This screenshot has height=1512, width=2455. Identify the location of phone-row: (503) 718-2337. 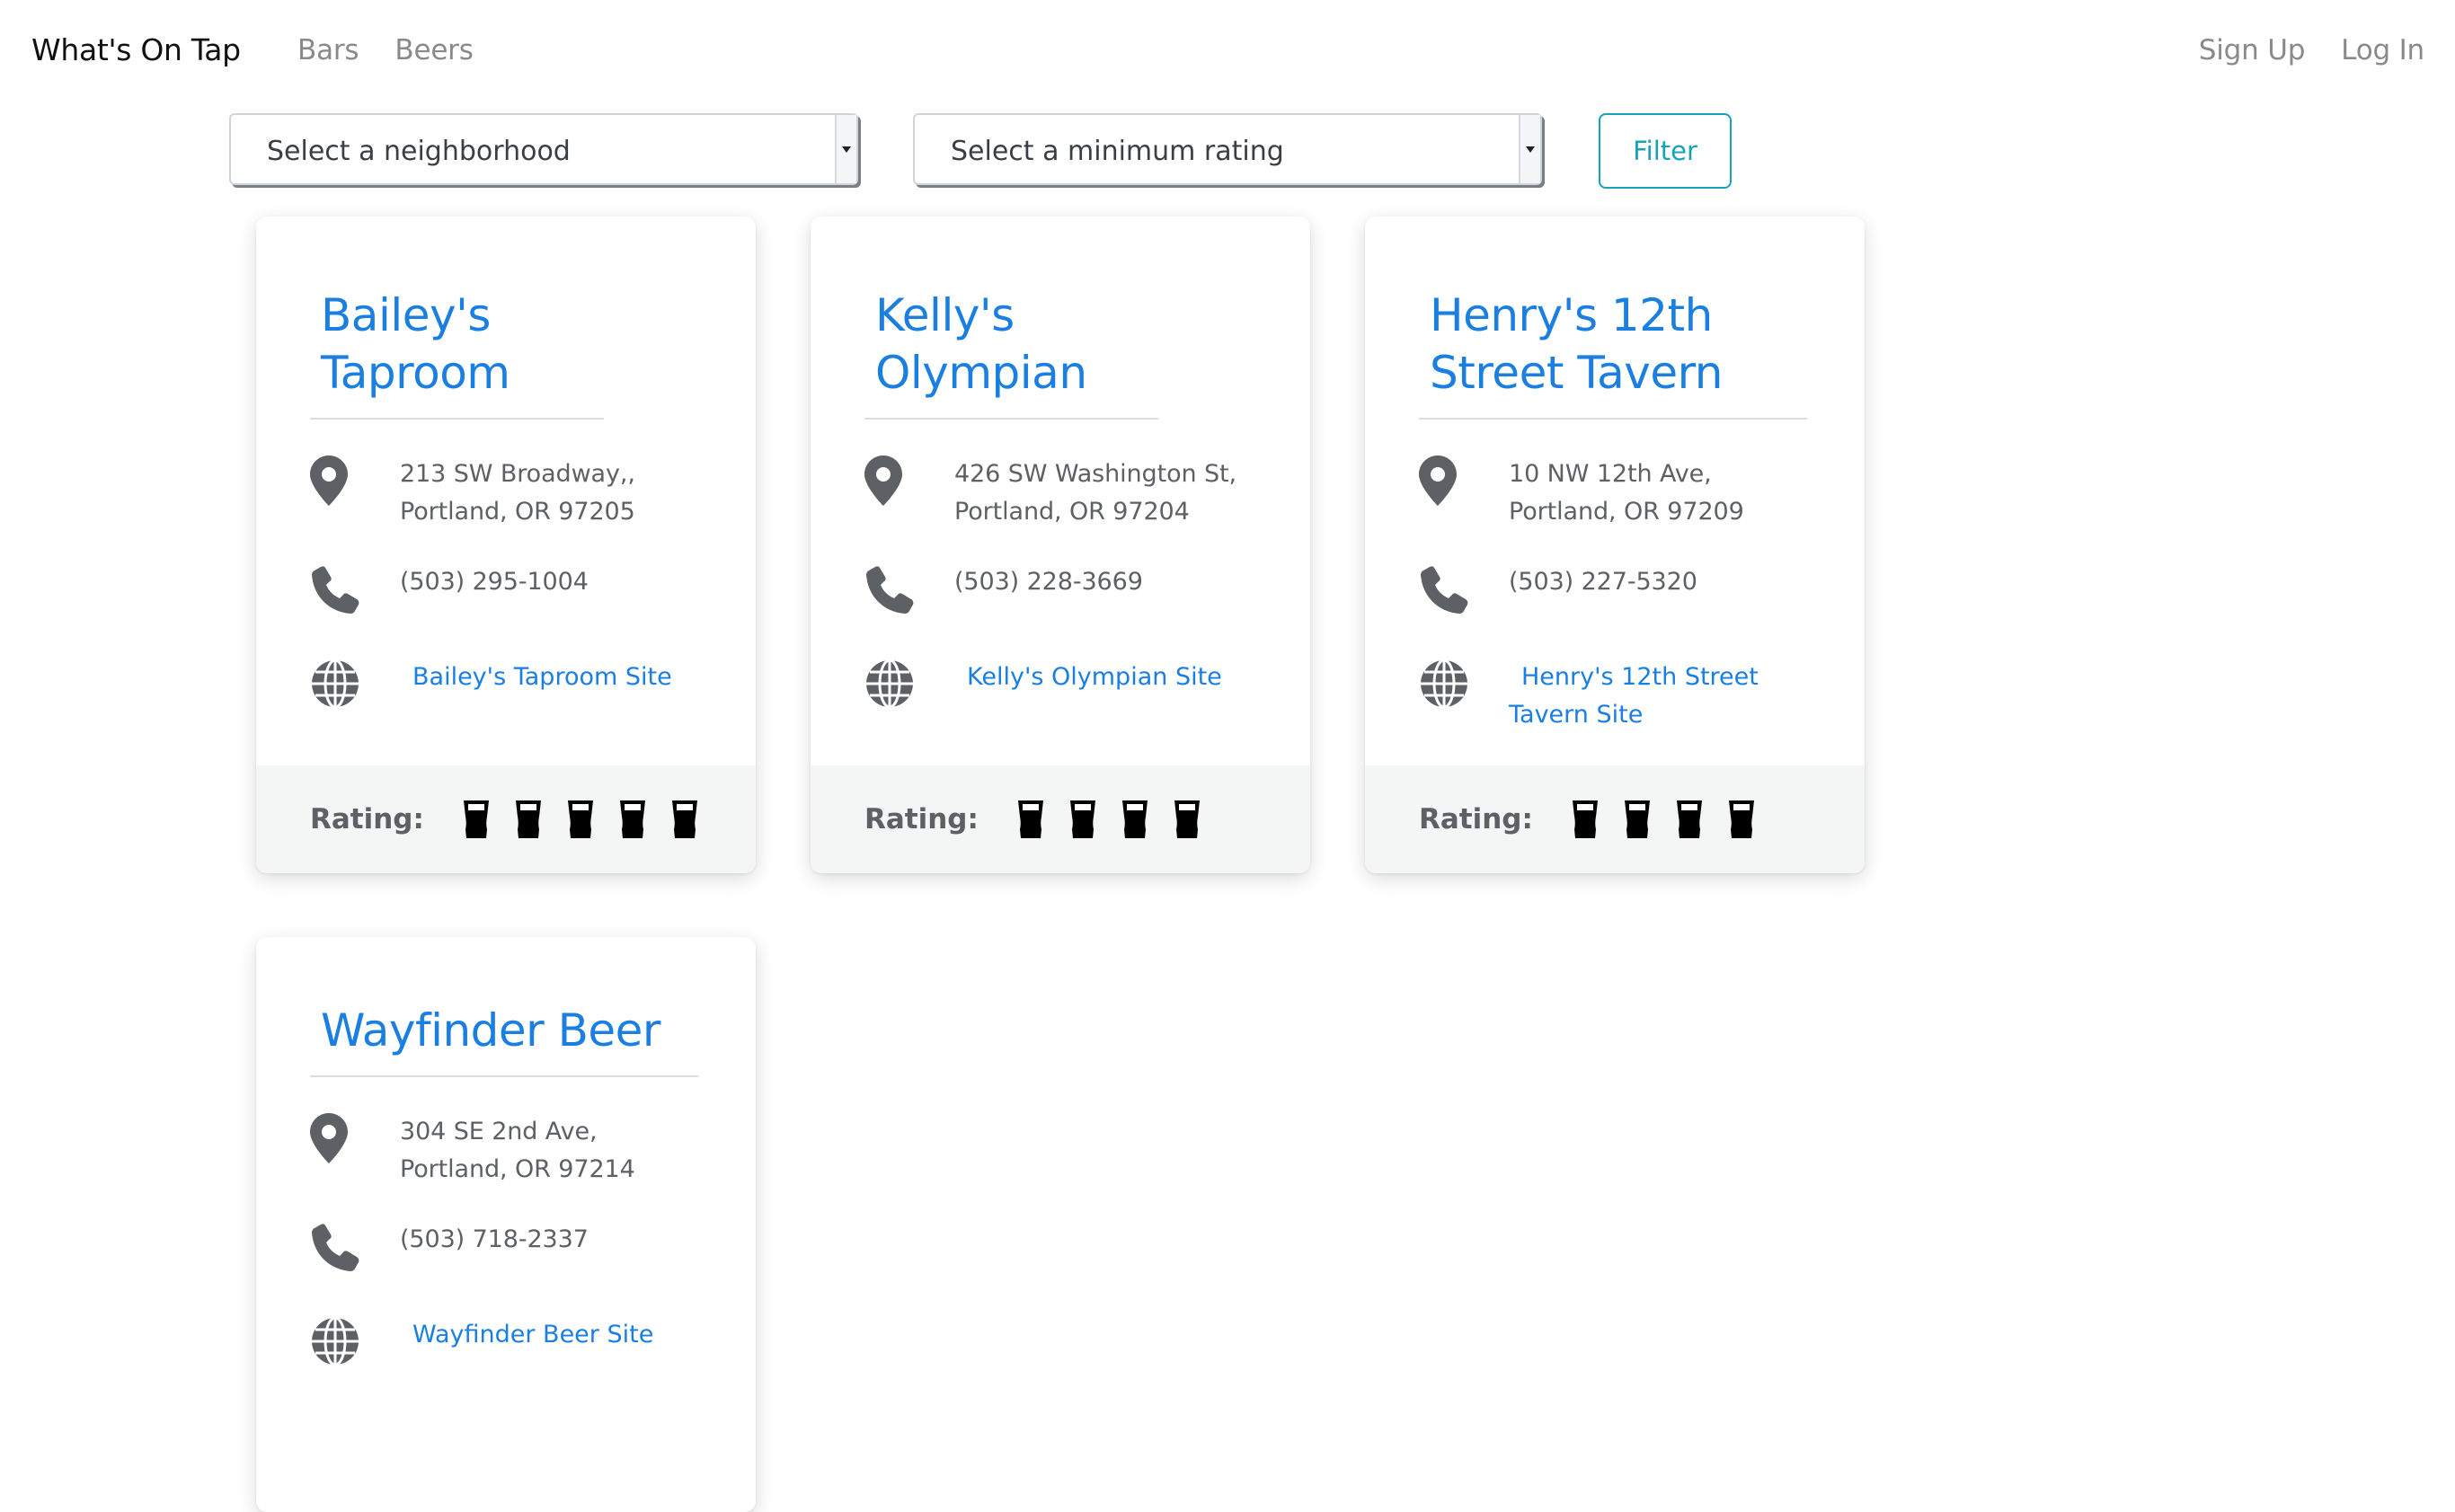
(506, 1247).